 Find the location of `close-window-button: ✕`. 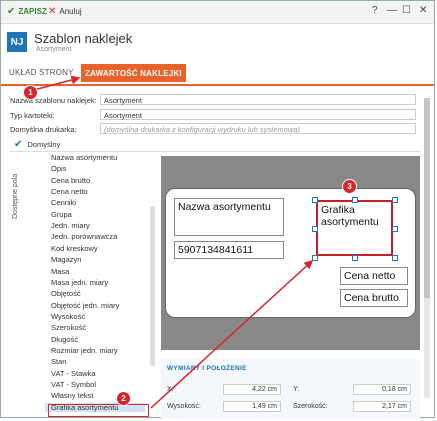

close-window-button: ✕ is located at coordinates (423, 10).